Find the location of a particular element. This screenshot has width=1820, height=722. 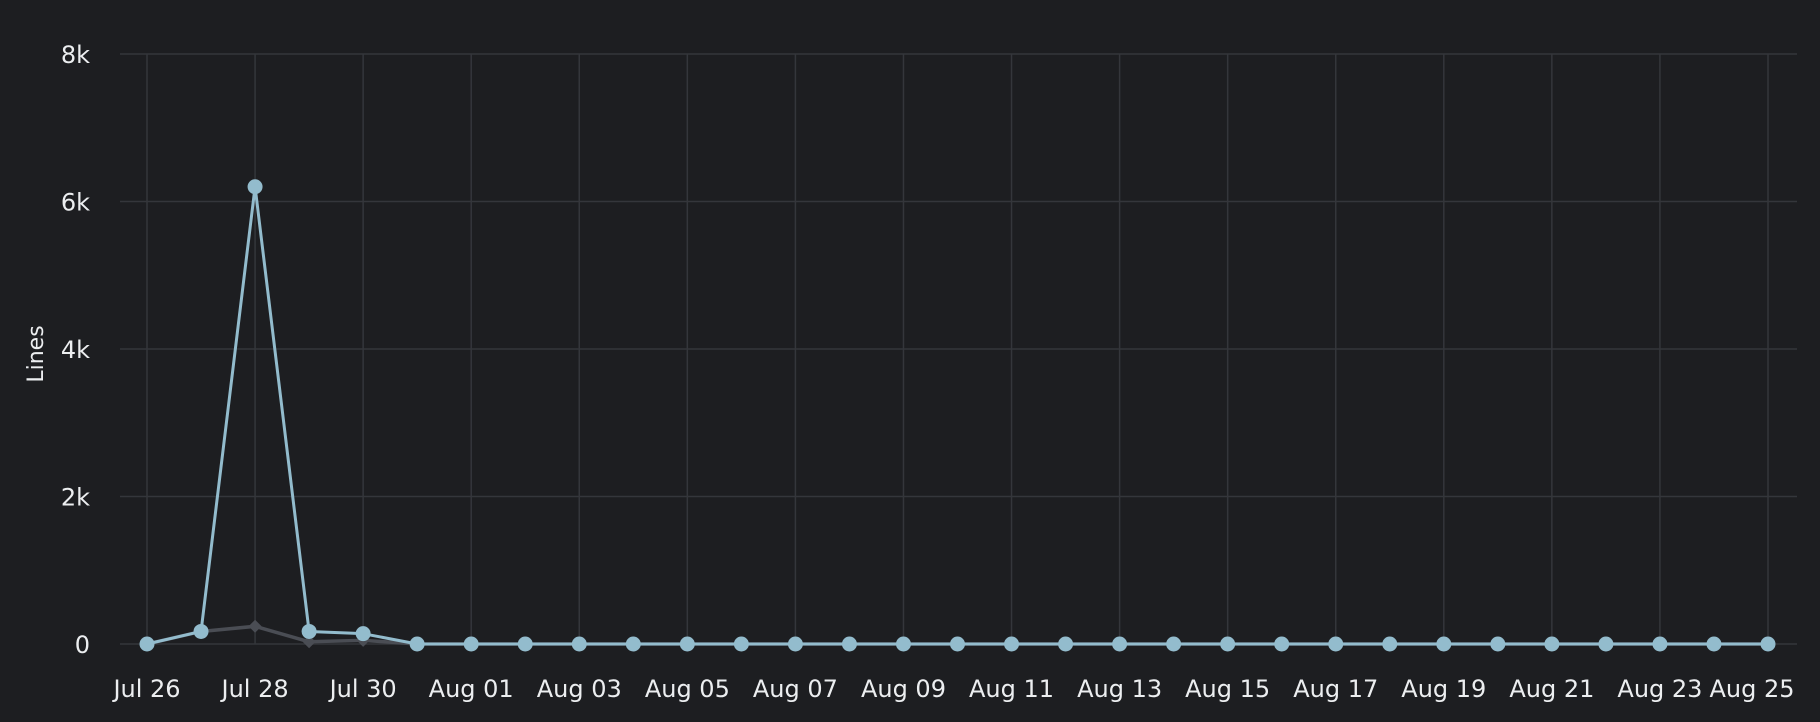

x-tick-label: Aug 21 is located at coordinates (1551, 689).